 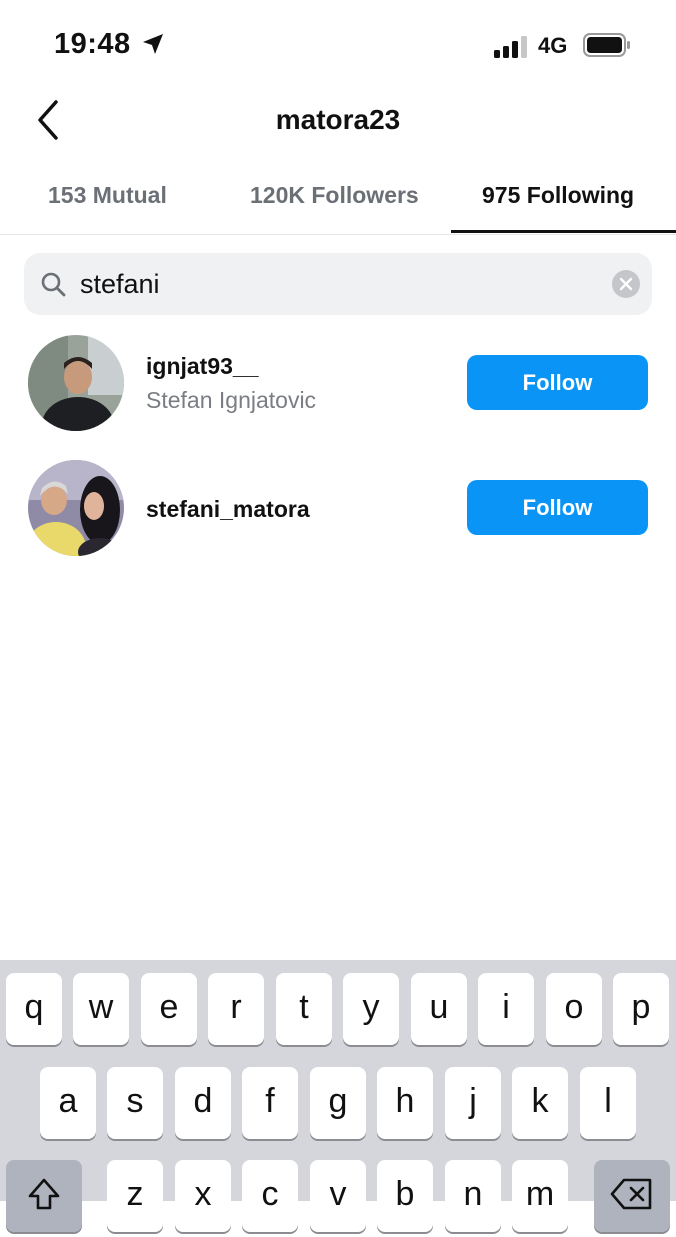 What do you see at coordinates (338, 1103) in the screenshot?
I see `key-g: g` at bounding box center [338, 1103].